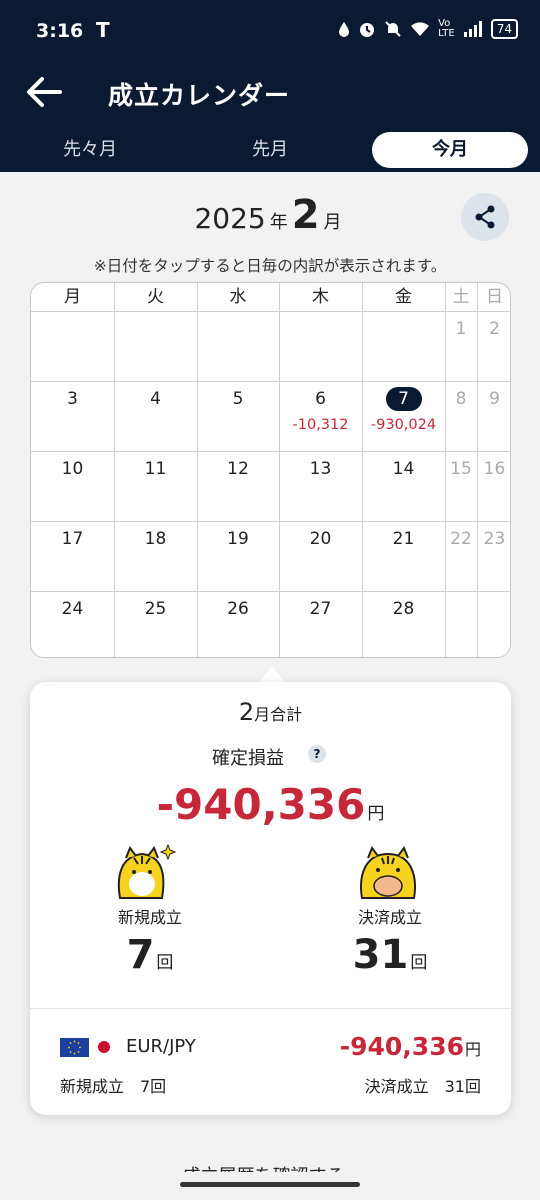 The image size is (540, 1200). What do you see at coordinates (155, 609) in the screenshot?
I see `day-number: 25` at bounding box center [155, 609].